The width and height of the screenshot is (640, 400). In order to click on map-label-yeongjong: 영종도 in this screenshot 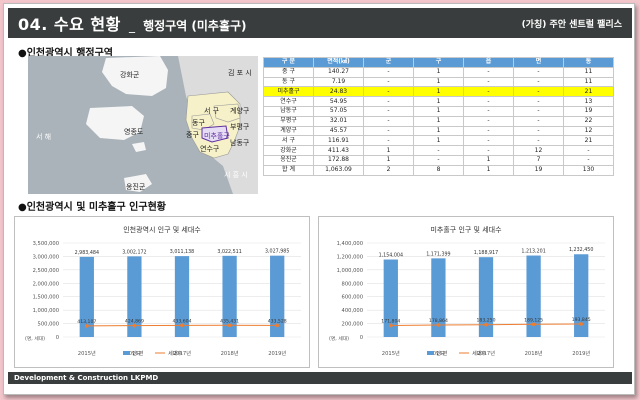, I will do `click(134, 132)`.